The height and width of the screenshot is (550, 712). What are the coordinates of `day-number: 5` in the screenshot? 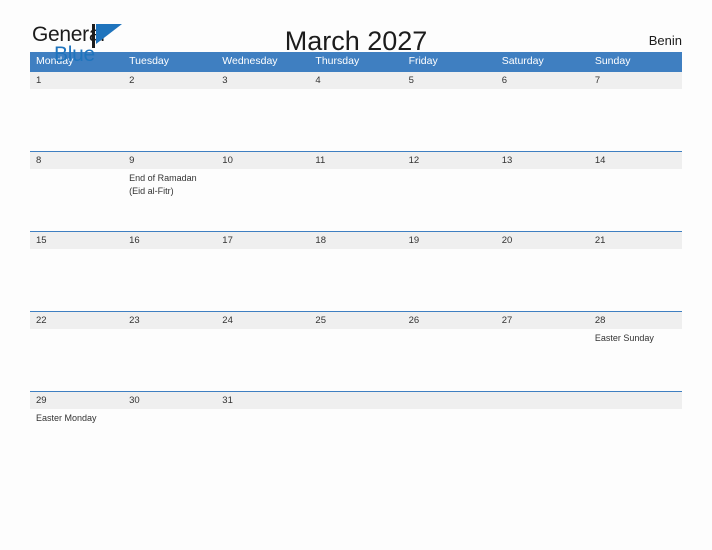 It's located at (449, 80).